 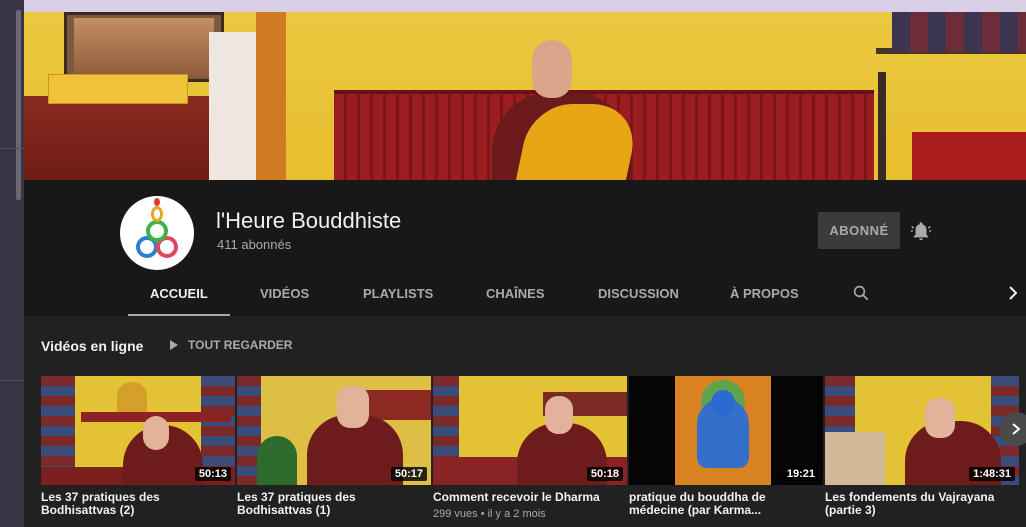 What do you see at coordinates (179, 299) in the screenshot?
I see `tab-accueil: ACCUEIL` at bounding box center [179, 299].